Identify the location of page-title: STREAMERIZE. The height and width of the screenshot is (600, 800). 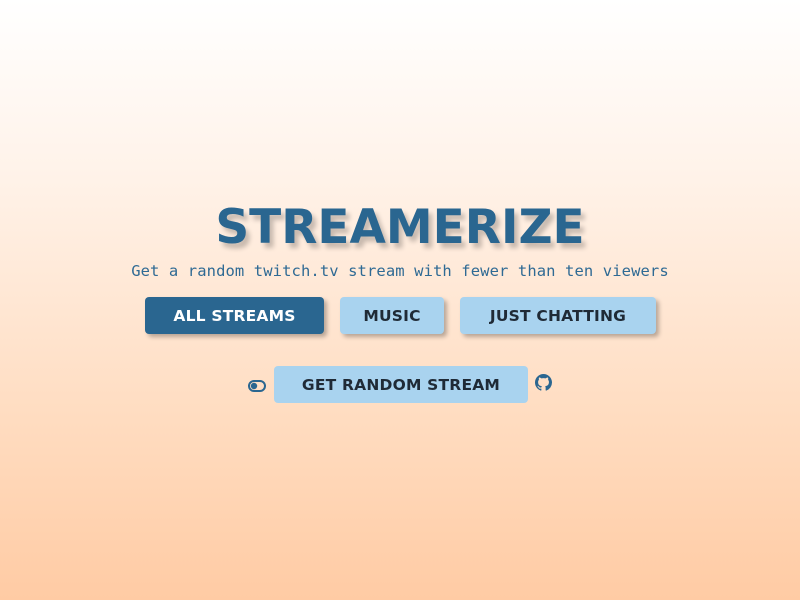
(400, 227).